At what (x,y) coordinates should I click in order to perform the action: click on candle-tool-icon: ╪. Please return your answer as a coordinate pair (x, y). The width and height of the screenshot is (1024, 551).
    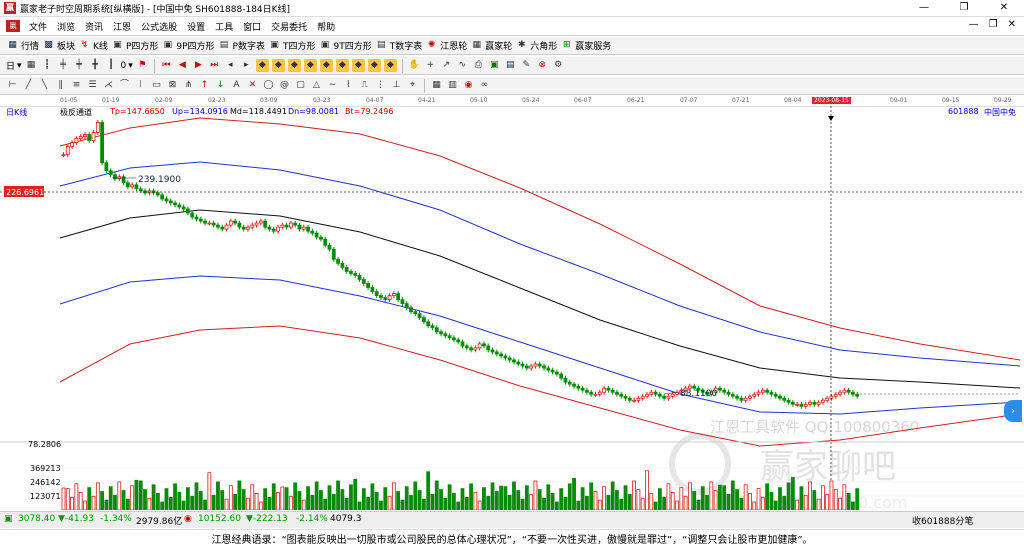
    Looking at the image, I should click on (63, 65).